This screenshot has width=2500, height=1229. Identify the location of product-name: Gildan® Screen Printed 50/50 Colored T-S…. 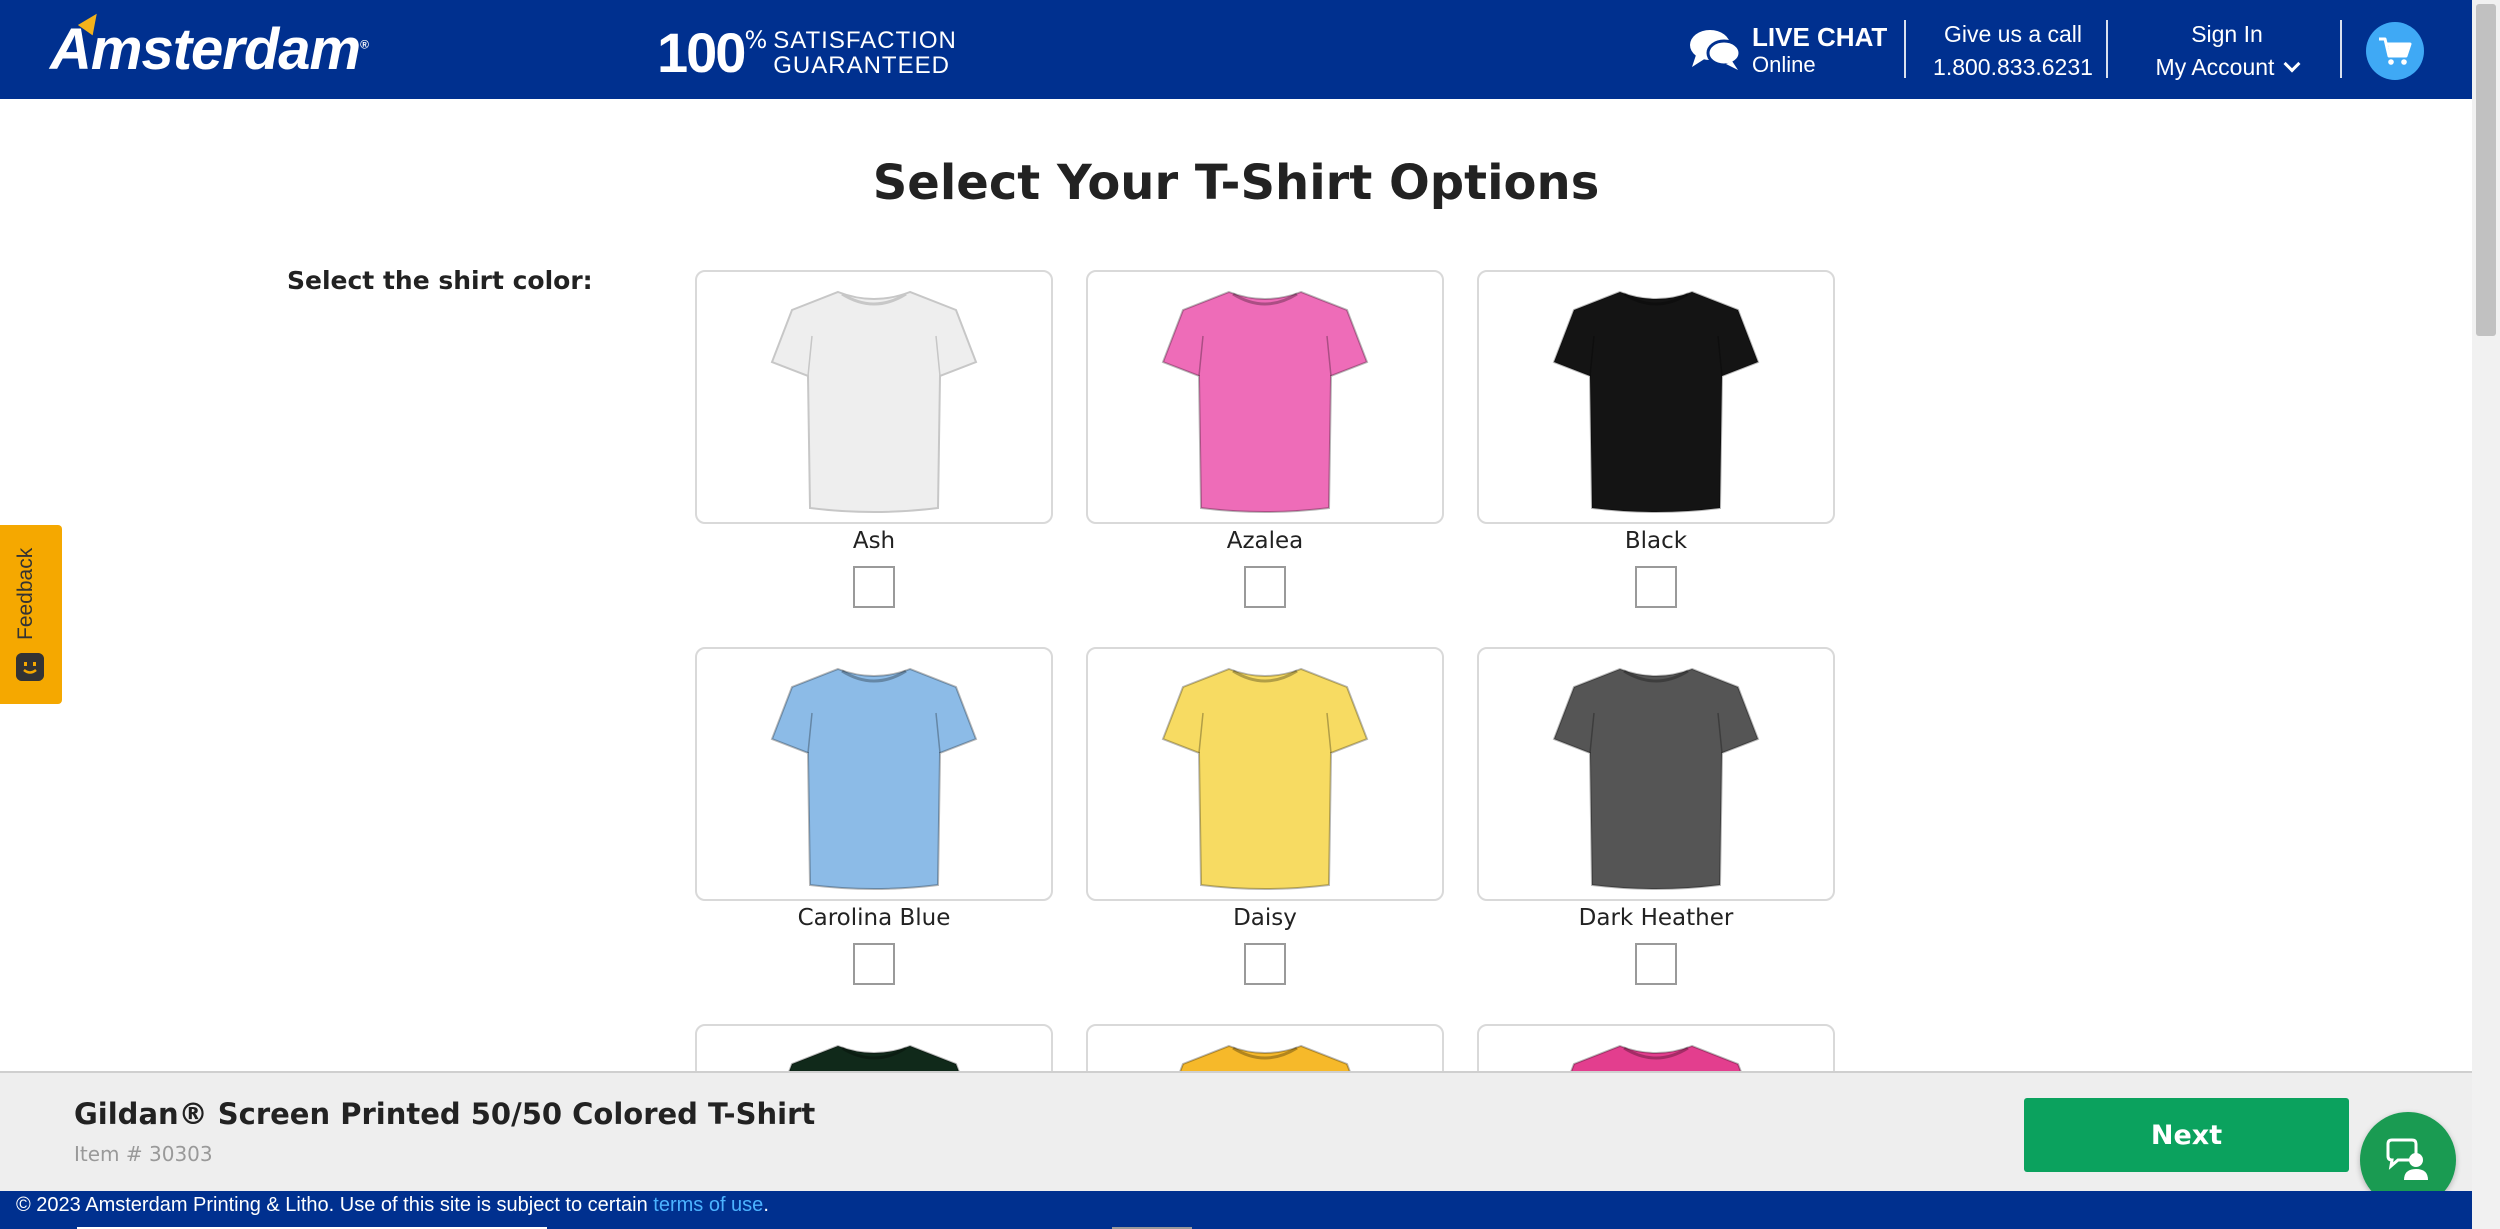
(445, 1114).